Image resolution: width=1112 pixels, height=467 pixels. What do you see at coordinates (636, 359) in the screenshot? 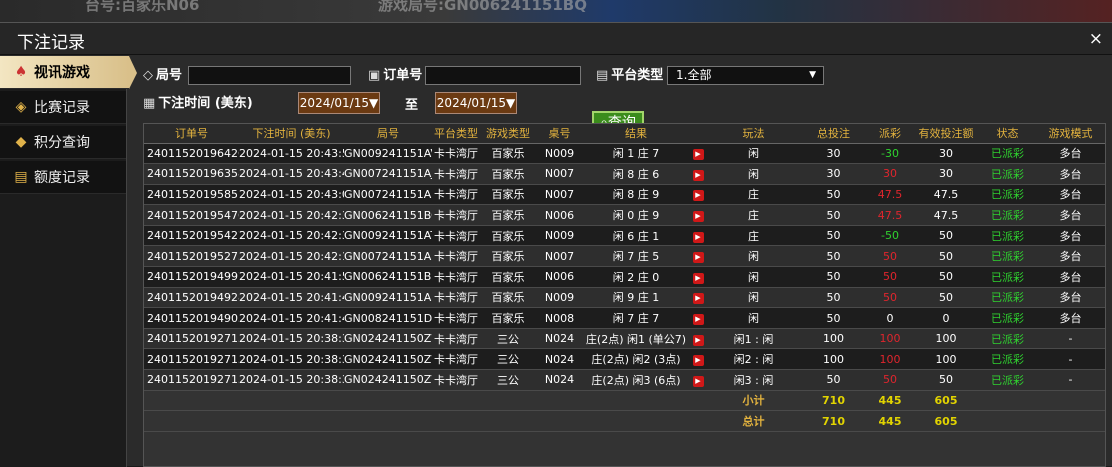
I see `result-cell: 庄(2点) 闲2 (3点)` at bounding box center [636, 359].